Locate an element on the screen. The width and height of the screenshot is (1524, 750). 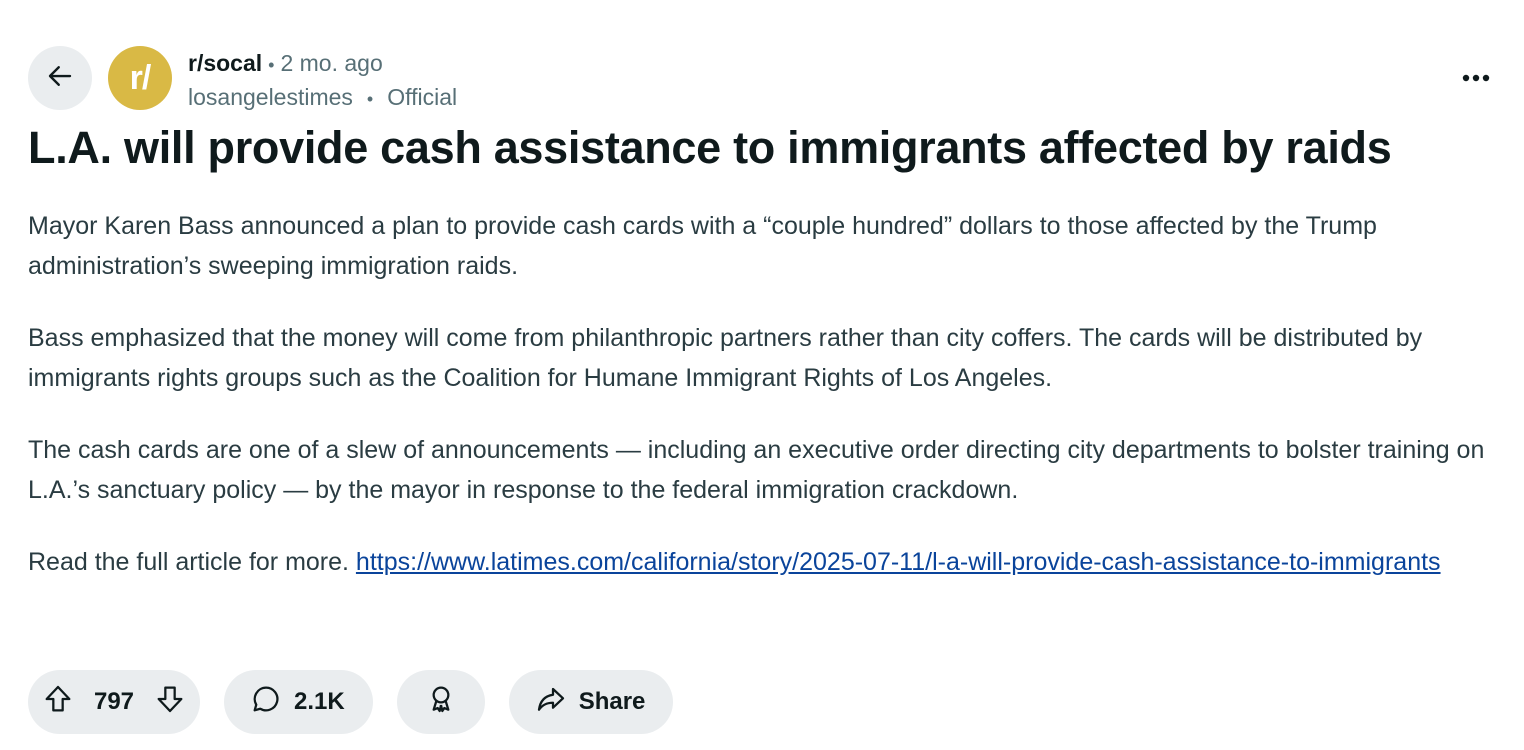
post-time: 2 mo. ago is located at coordinates (331, 63).